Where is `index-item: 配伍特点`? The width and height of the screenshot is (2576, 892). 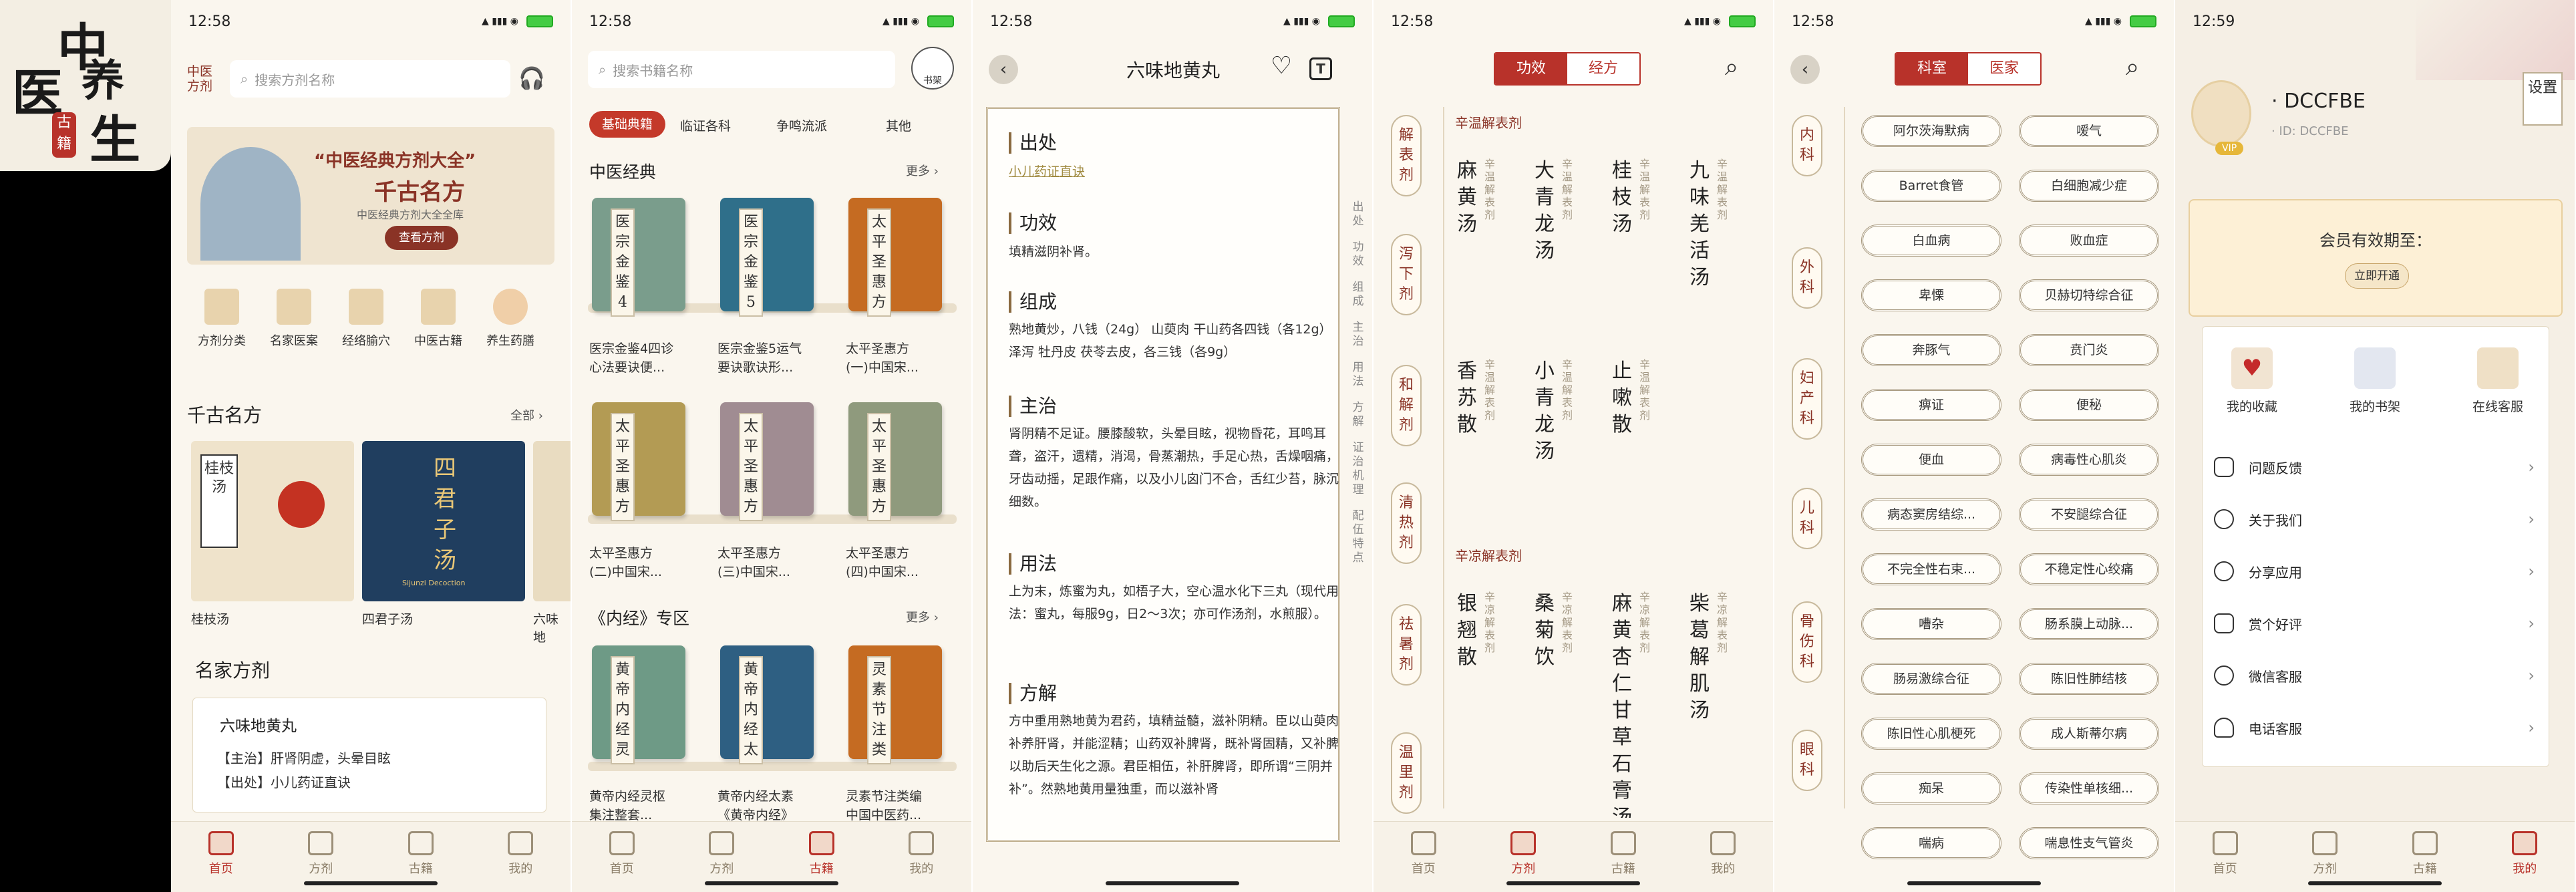
index-item: 配伍特点 is located at coordinates (1358, 537).